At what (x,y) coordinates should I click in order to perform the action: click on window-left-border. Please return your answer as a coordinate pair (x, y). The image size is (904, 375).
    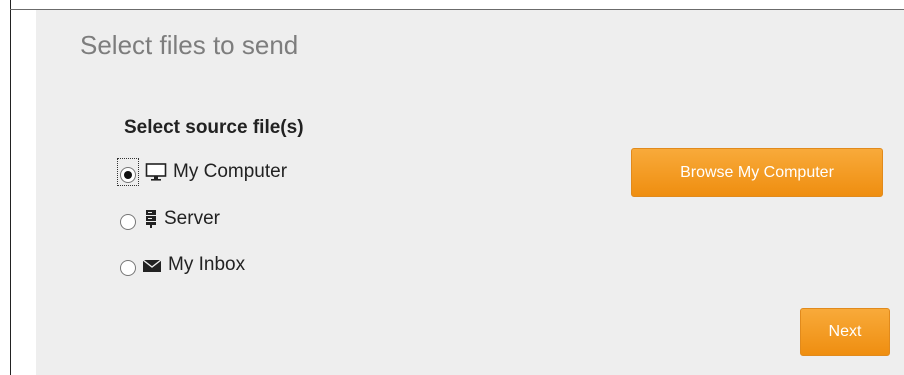
    Looking at the image, I should click on (10, 187).